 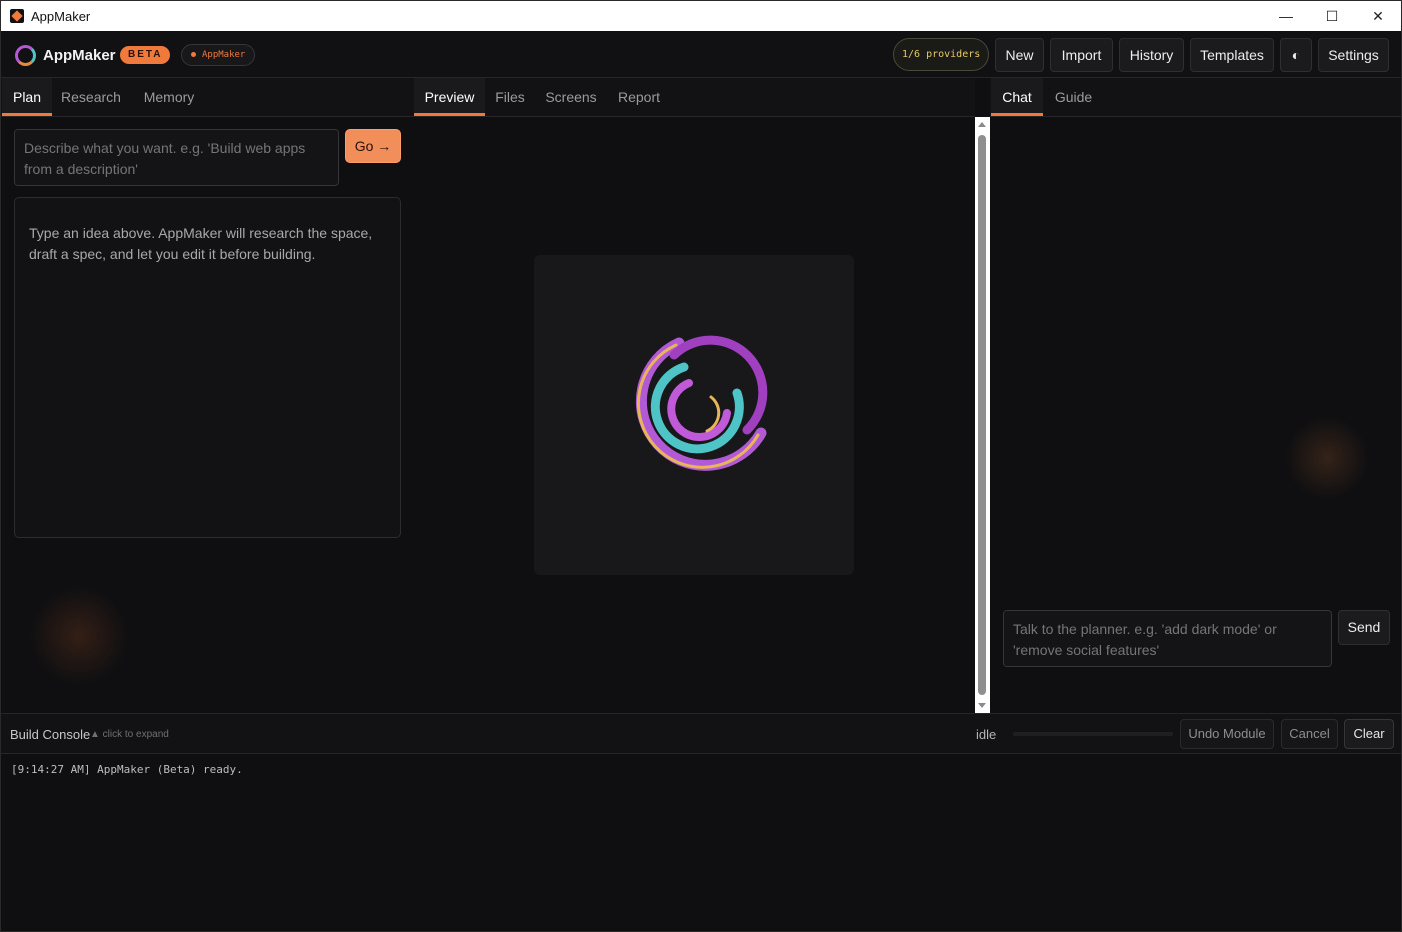 What do you see at coordinates (169, 97) in the screenshot?
I see `tab-memory: Memory` at bounding box center [169, 97].